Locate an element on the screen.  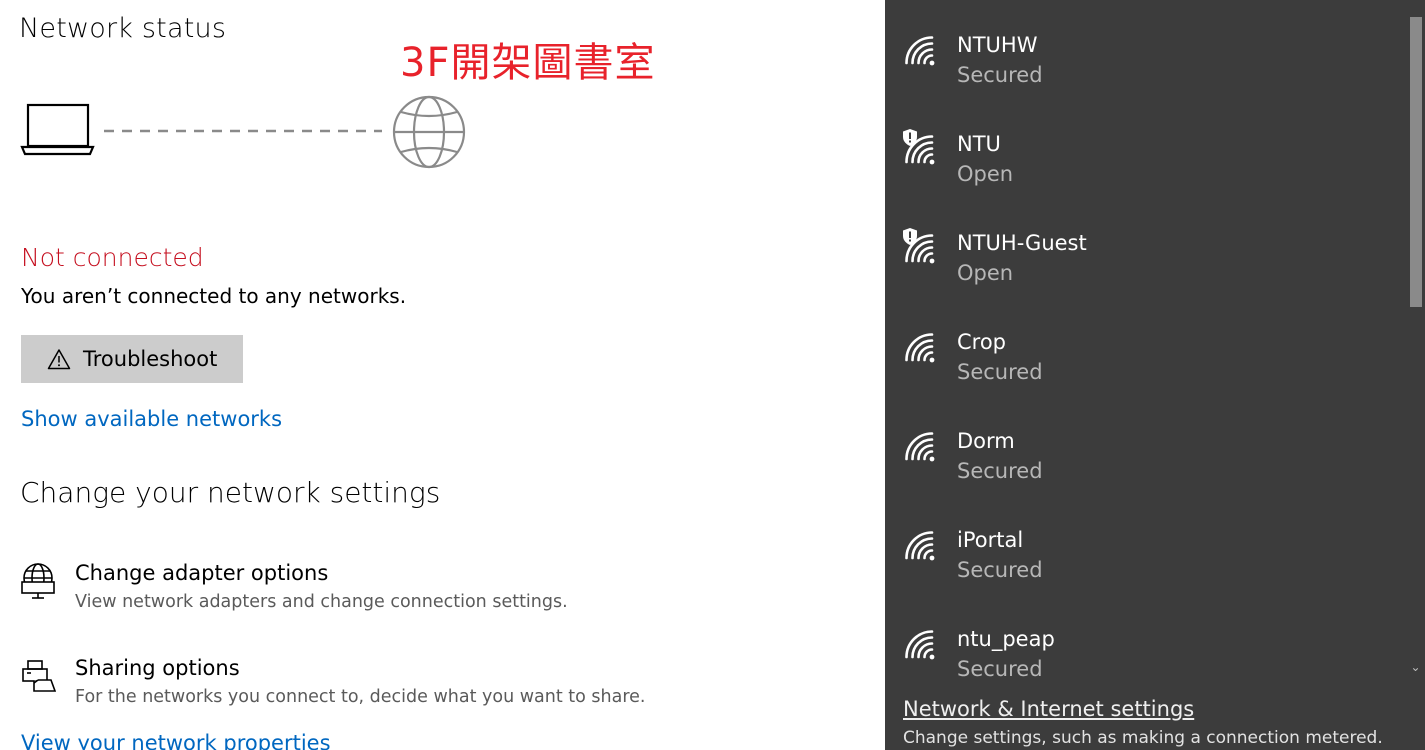
wifi-network-item: NTUHW Secured is located at coordinates (1145, 49).